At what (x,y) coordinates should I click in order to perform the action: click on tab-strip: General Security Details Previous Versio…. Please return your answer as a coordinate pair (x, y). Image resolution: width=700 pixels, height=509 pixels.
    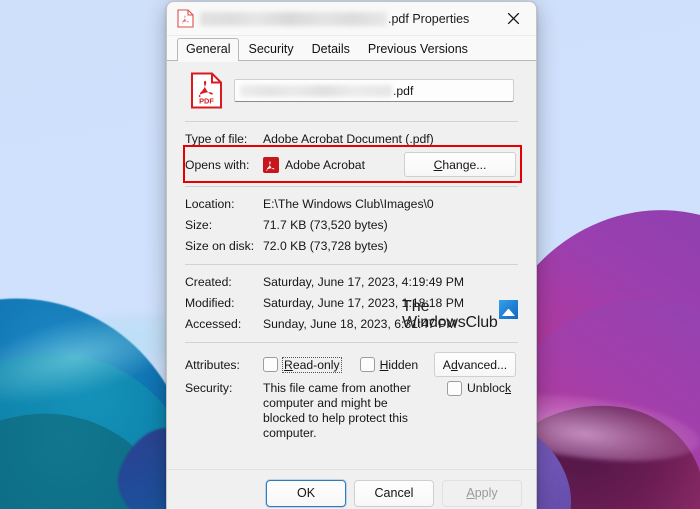
    Looking at the image, I should click on (351, 49).